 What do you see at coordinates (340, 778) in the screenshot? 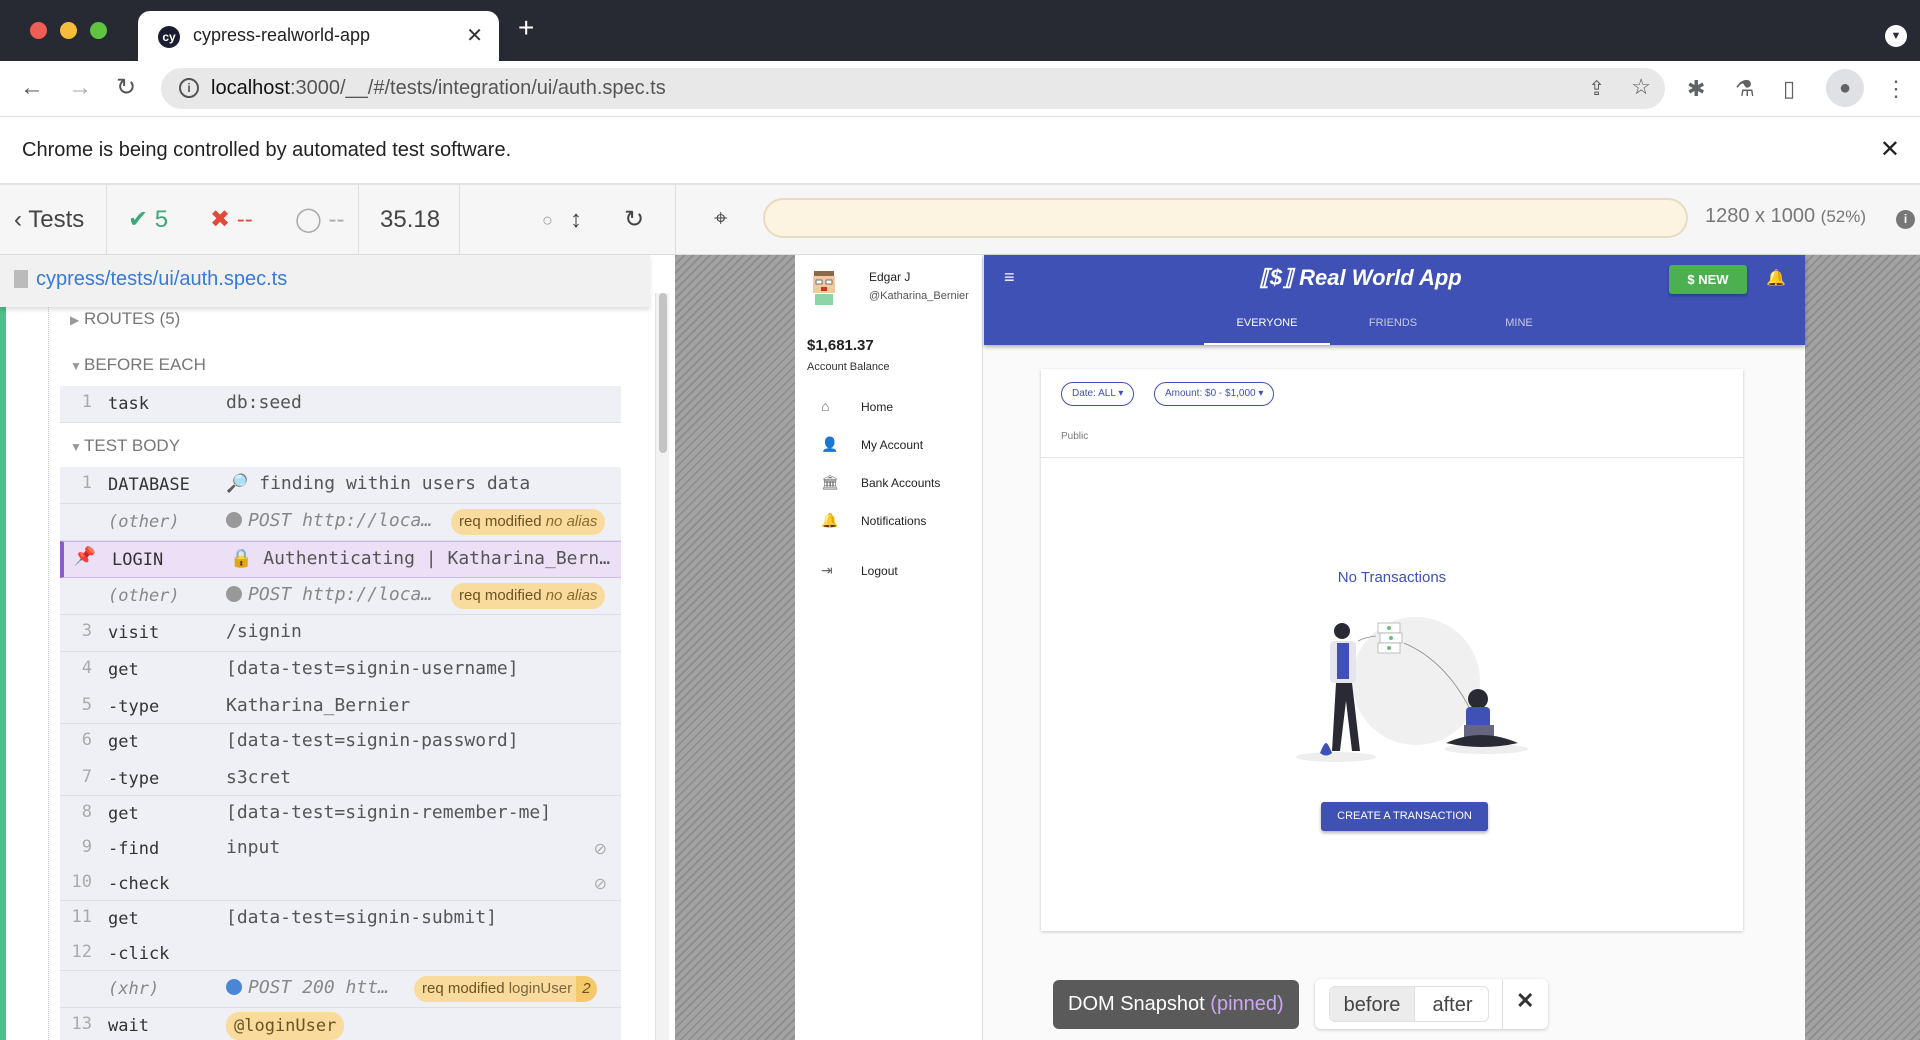
I see `command-row: 7 -type s3cret` at bounding box center [340, 778].